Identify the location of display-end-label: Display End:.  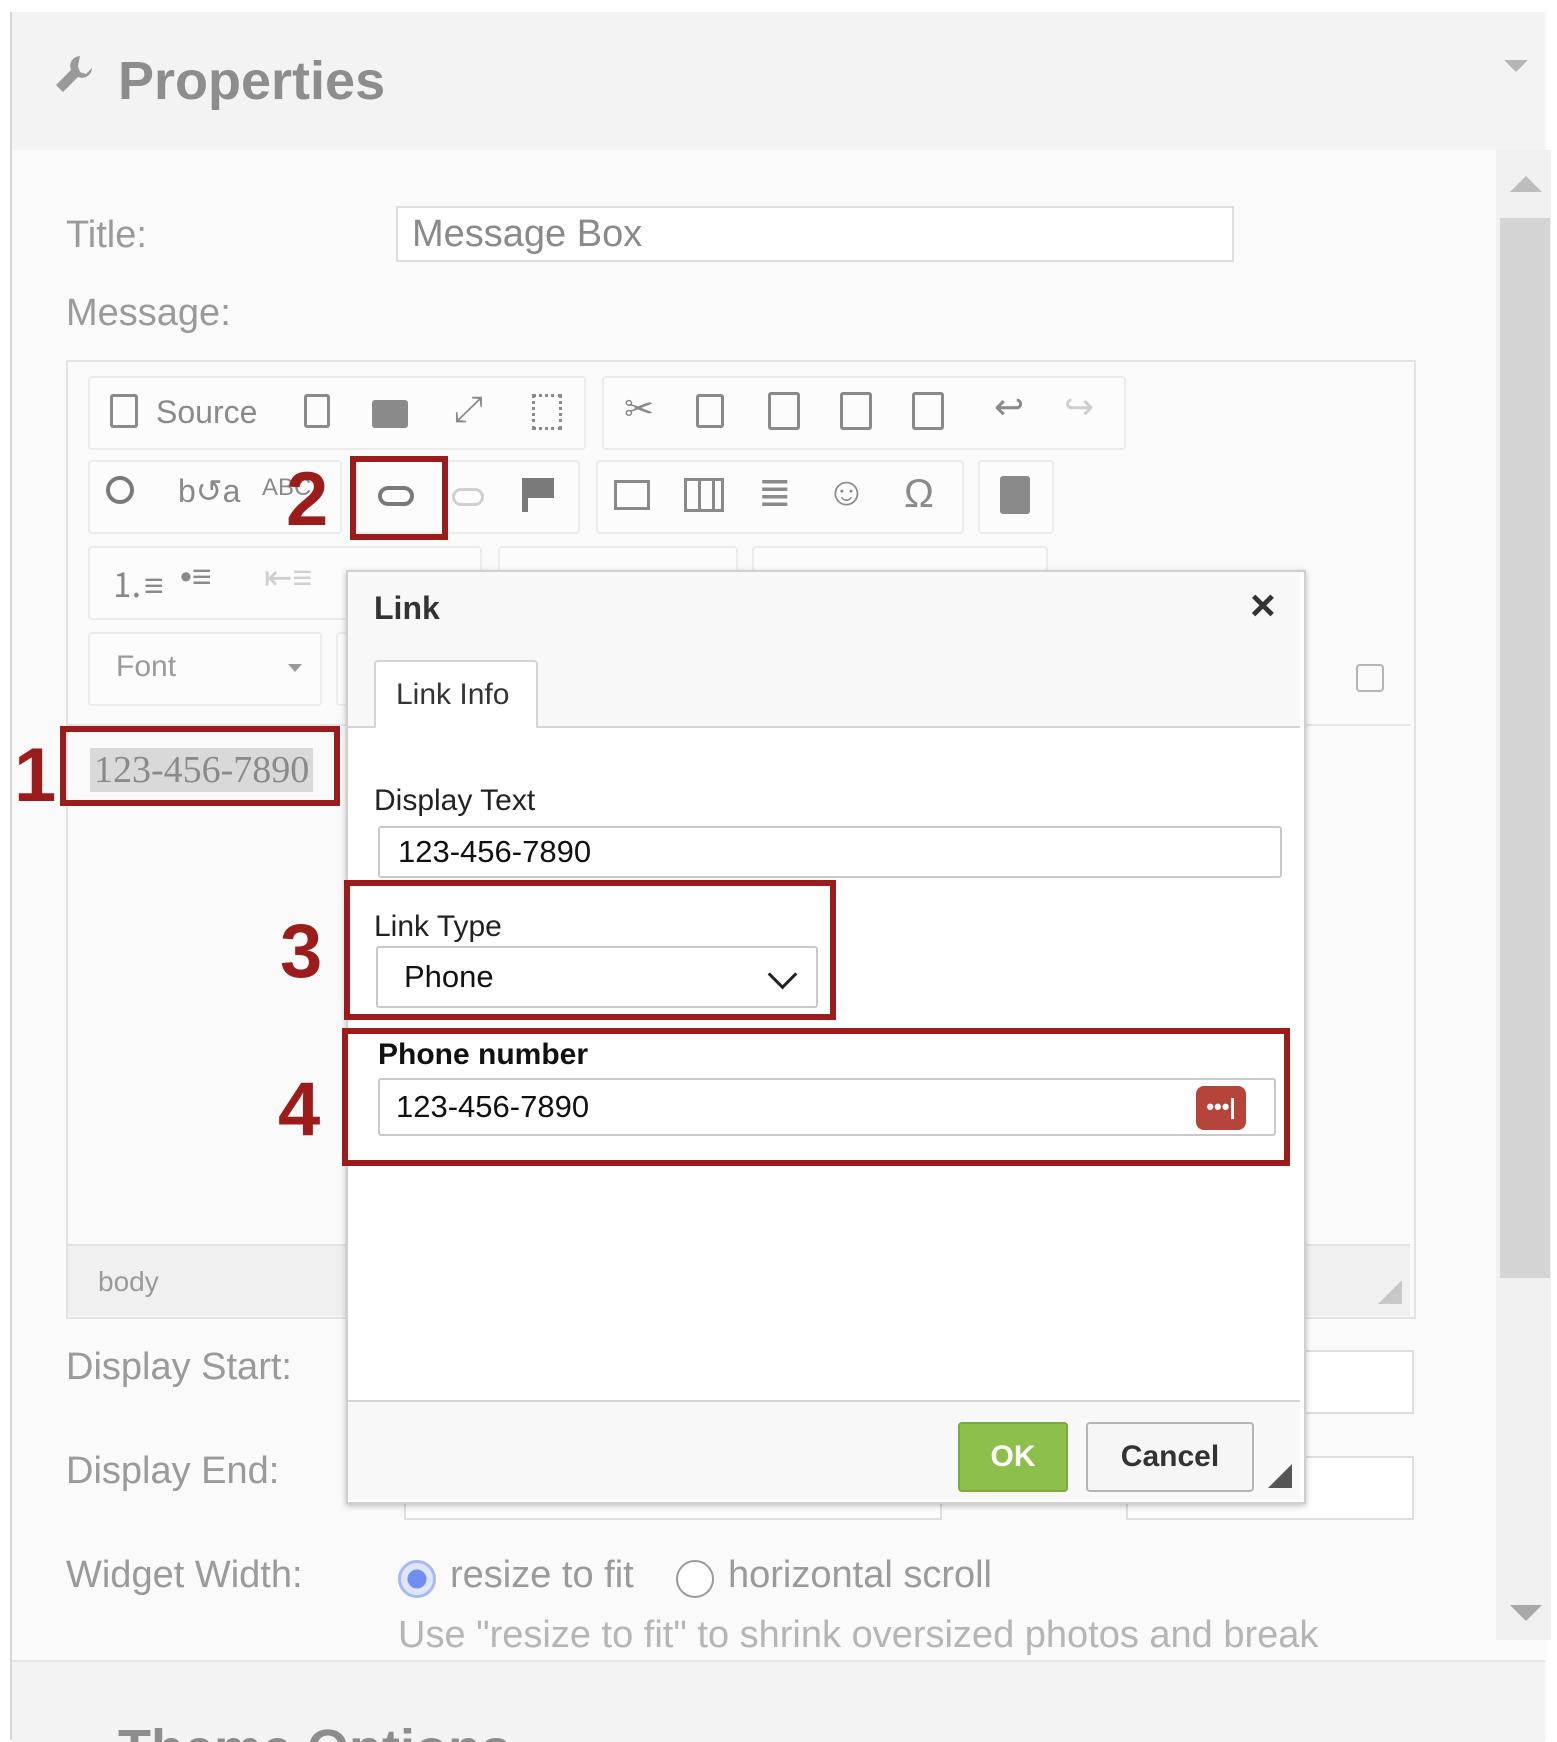
(173, 1471).